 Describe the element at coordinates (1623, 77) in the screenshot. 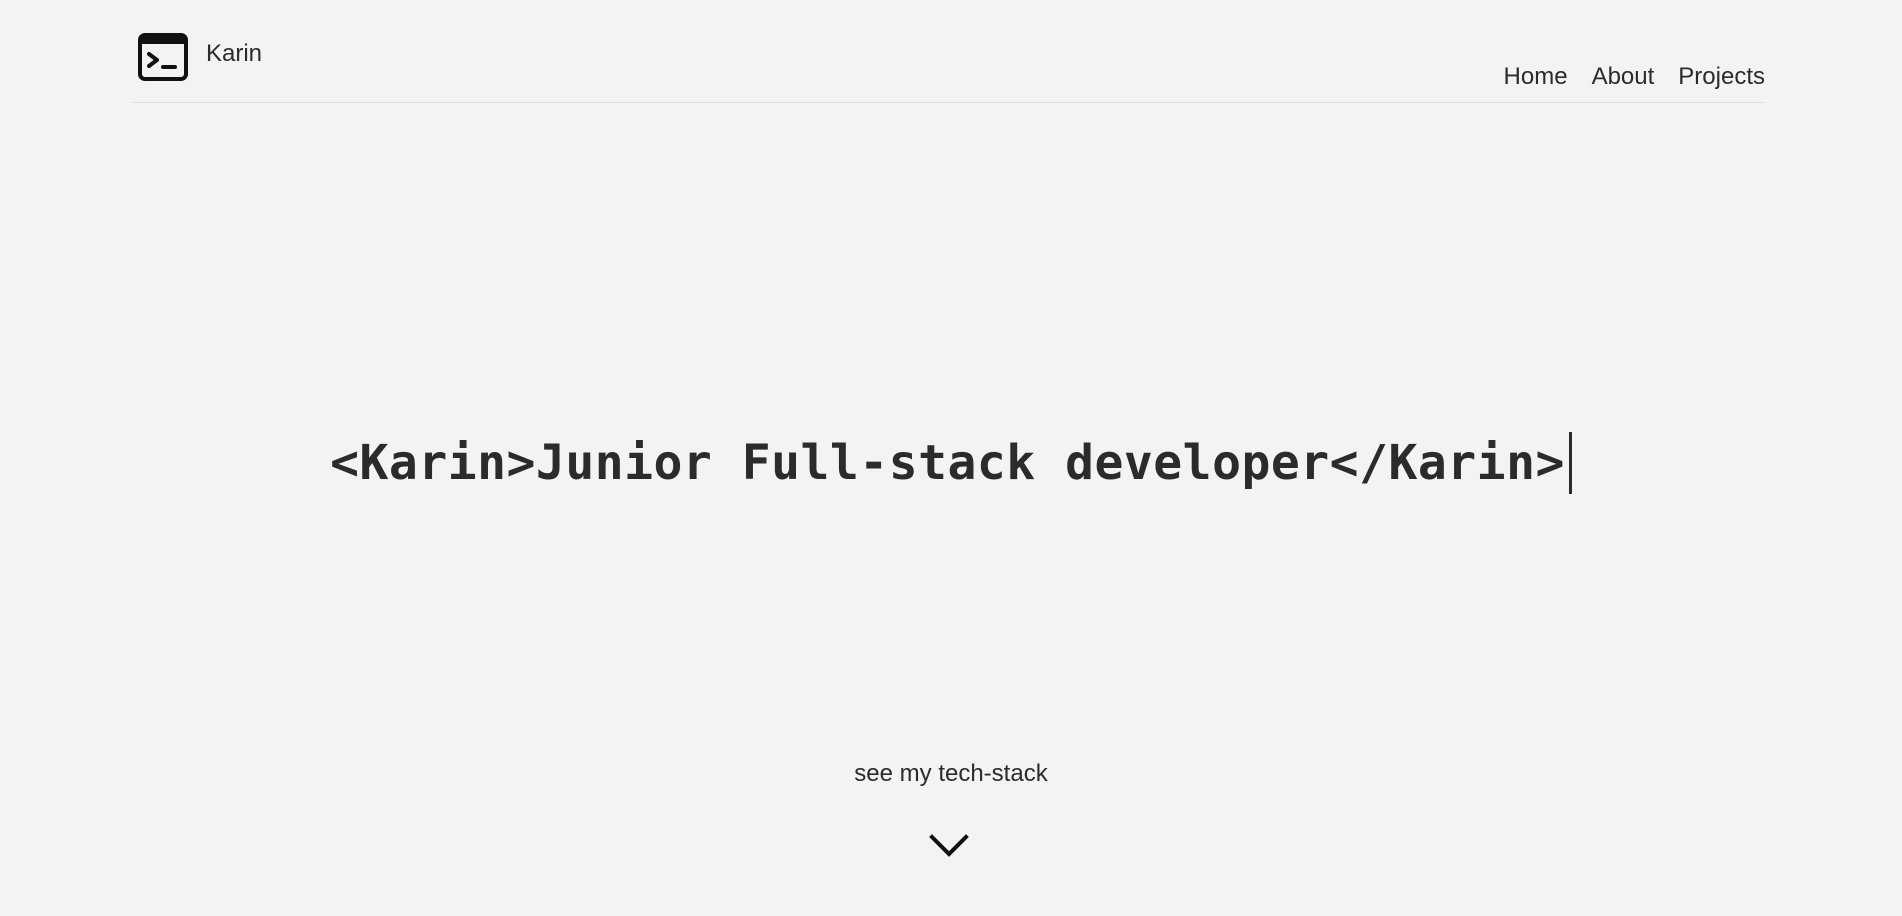

I see `nav-about-link: About` at that location.